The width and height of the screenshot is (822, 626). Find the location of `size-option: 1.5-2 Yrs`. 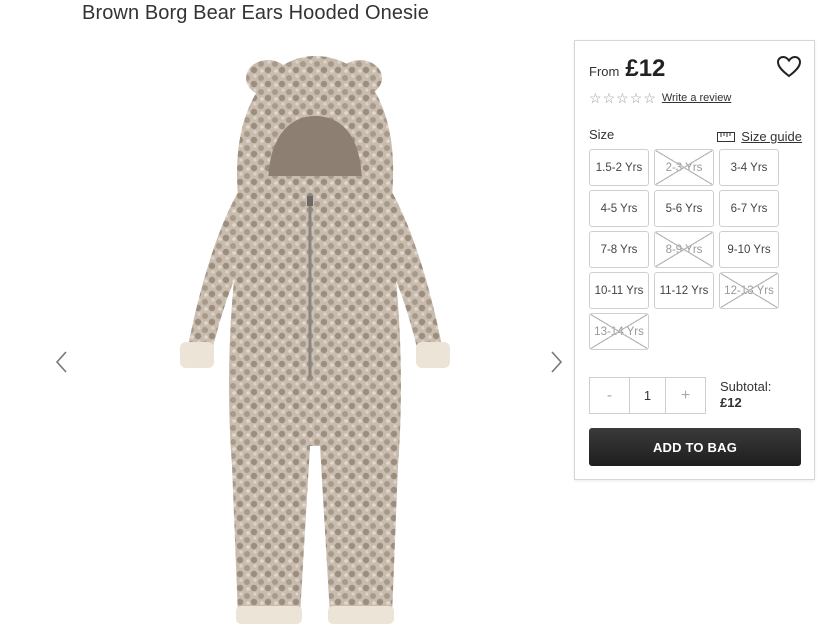

size-option: 1.5-2 Yrs is located at coordinates (619, 167).